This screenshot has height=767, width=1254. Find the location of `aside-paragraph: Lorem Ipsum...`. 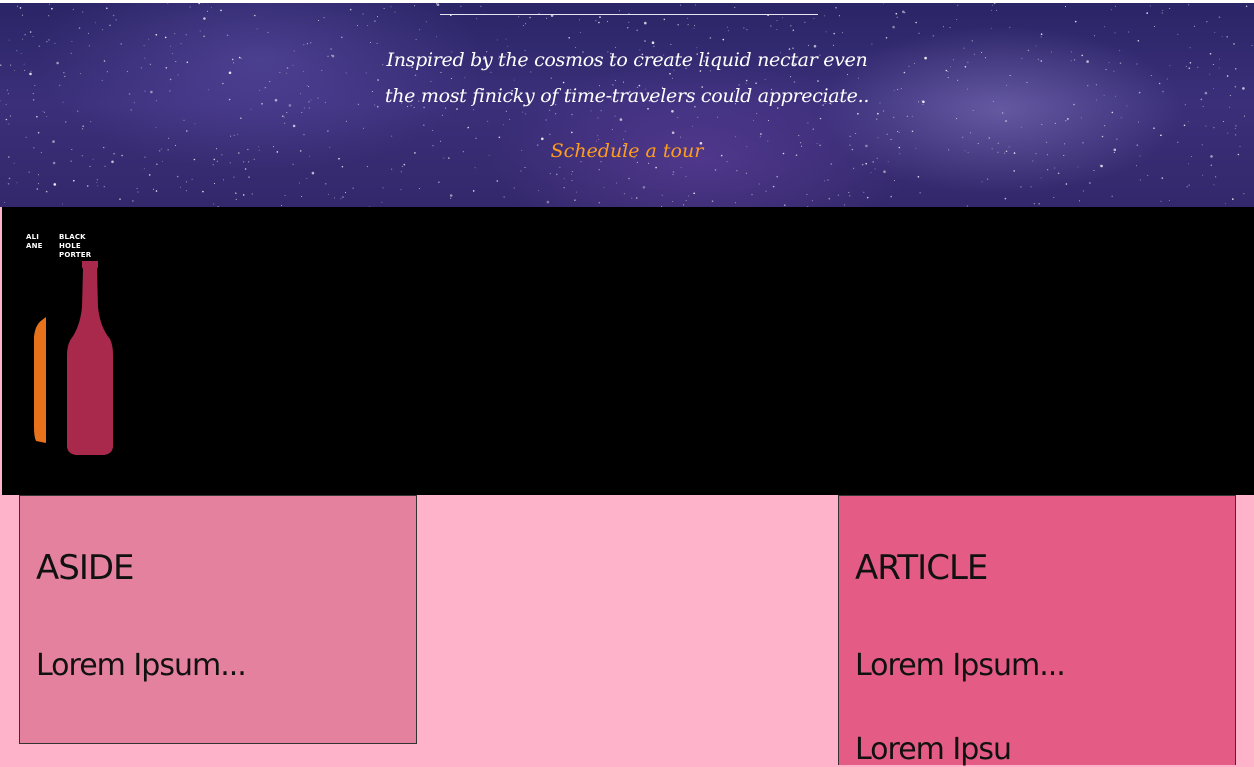

aside-paragraph: Lorem Ipsum... is located at coordinates (141, 665).